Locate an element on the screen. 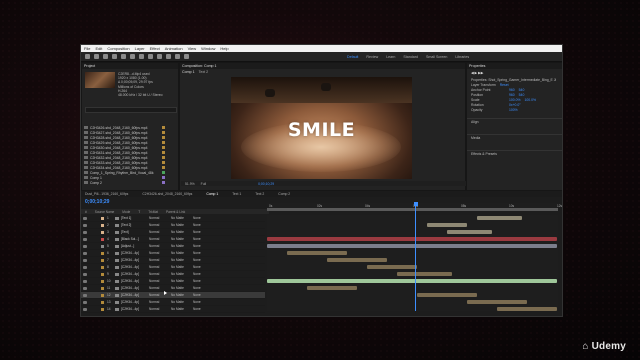  effects-presets-section: Effects & Presets is located at coordinates (484, 154).